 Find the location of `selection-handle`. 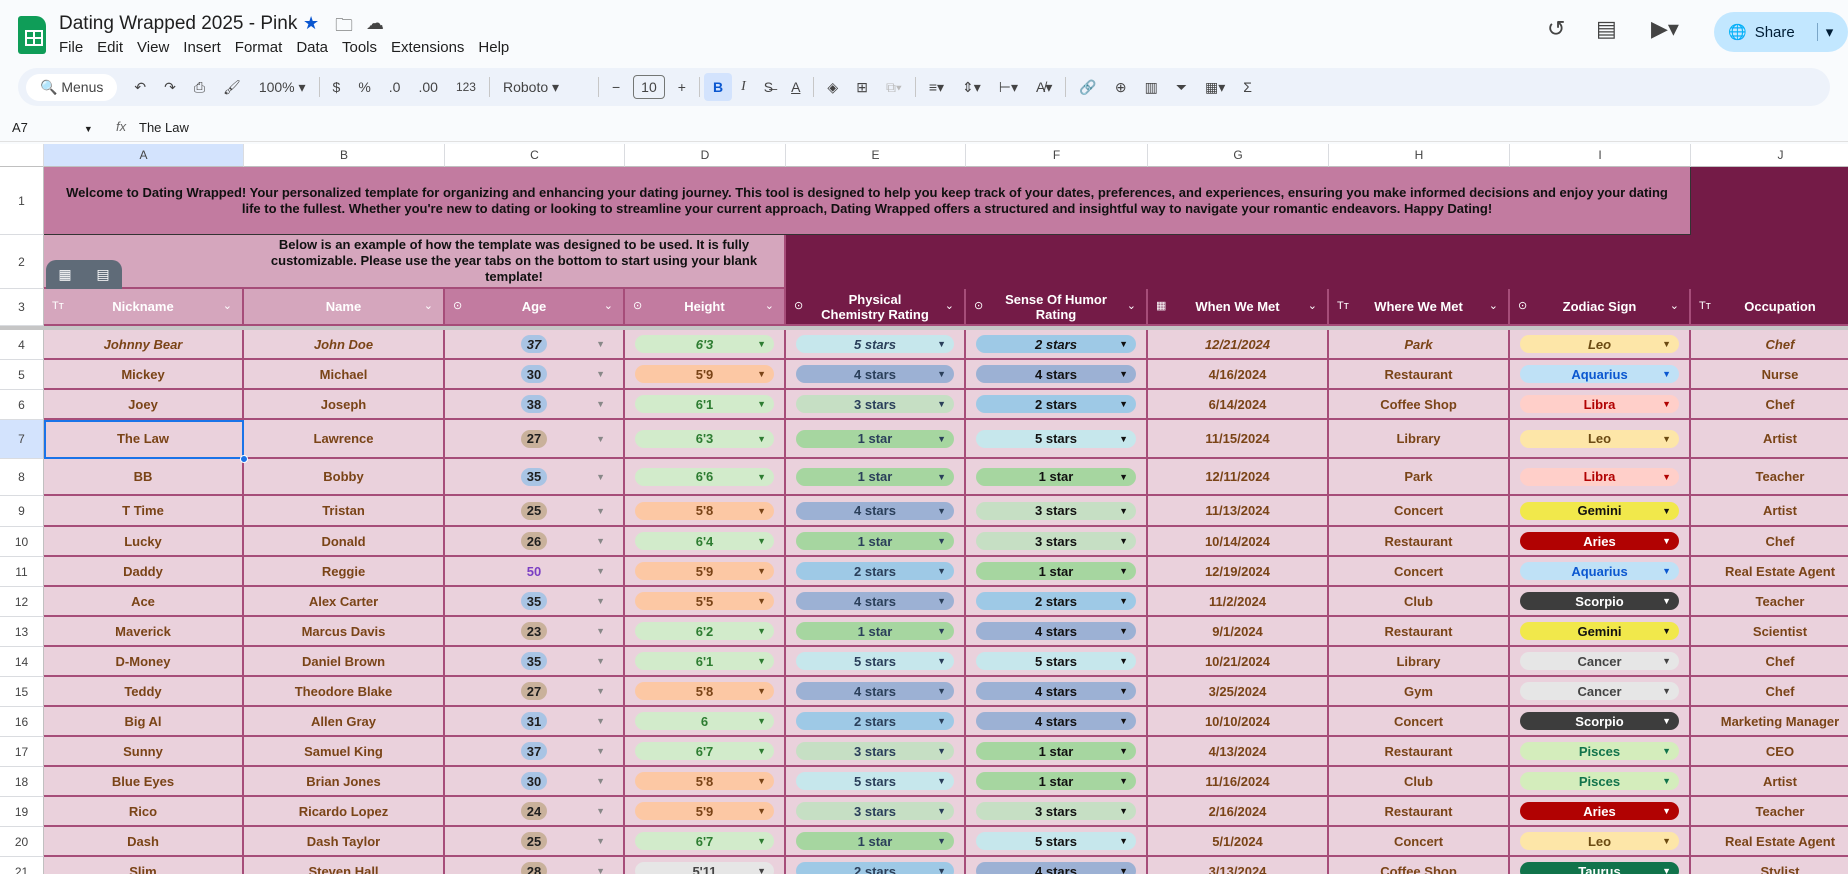

selection-handle is located at coordinates (244, 459).